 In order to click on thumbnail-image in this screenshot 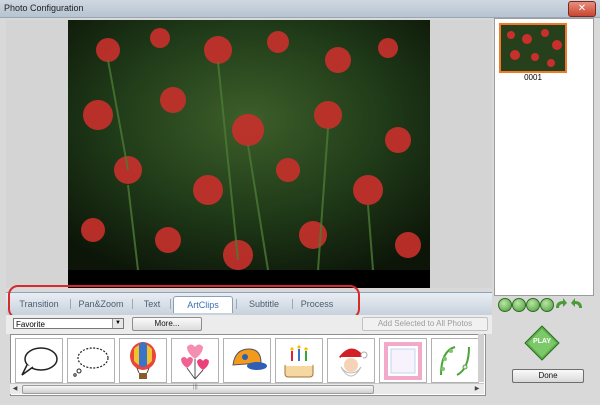, I will do `click(533, 48)`.